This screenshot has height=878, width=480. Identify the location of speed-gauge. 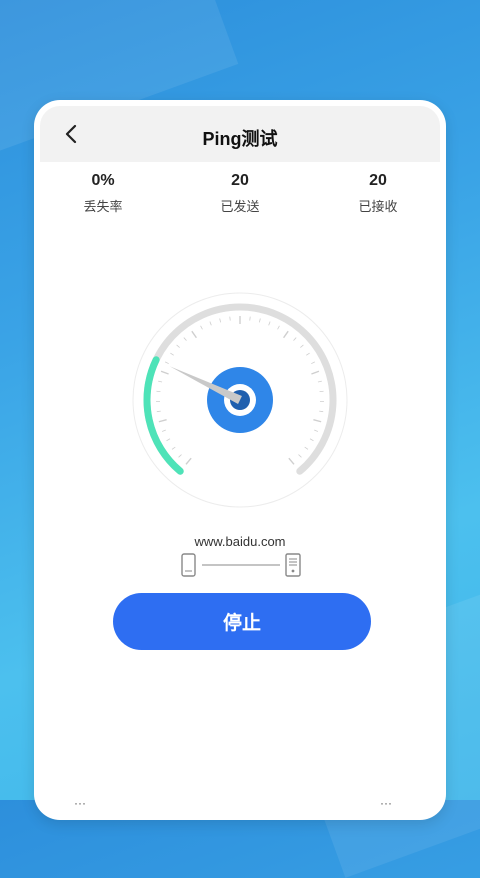
(240, 400).